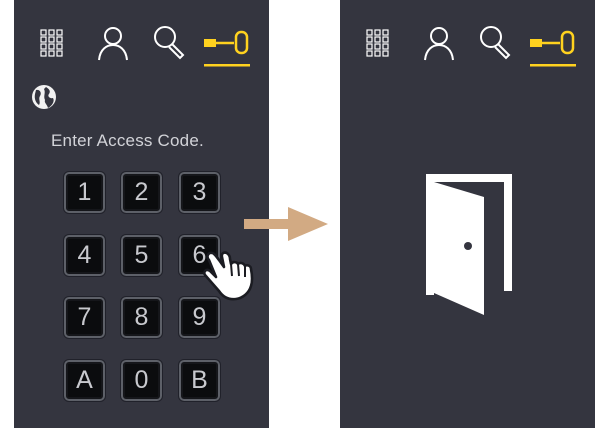  I want to click on key-3: 3, so click(199, 192).